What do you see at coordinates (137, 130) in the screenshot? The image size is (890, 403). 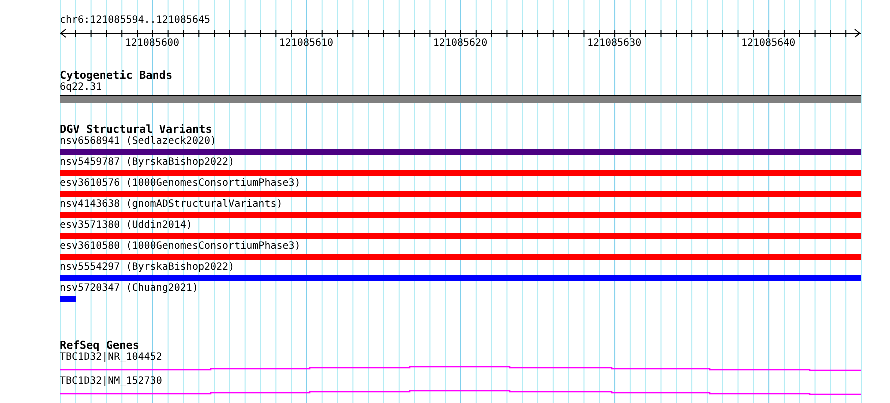 I see `track-title: DGV Structural Variants` at bounding box center [137, 130].